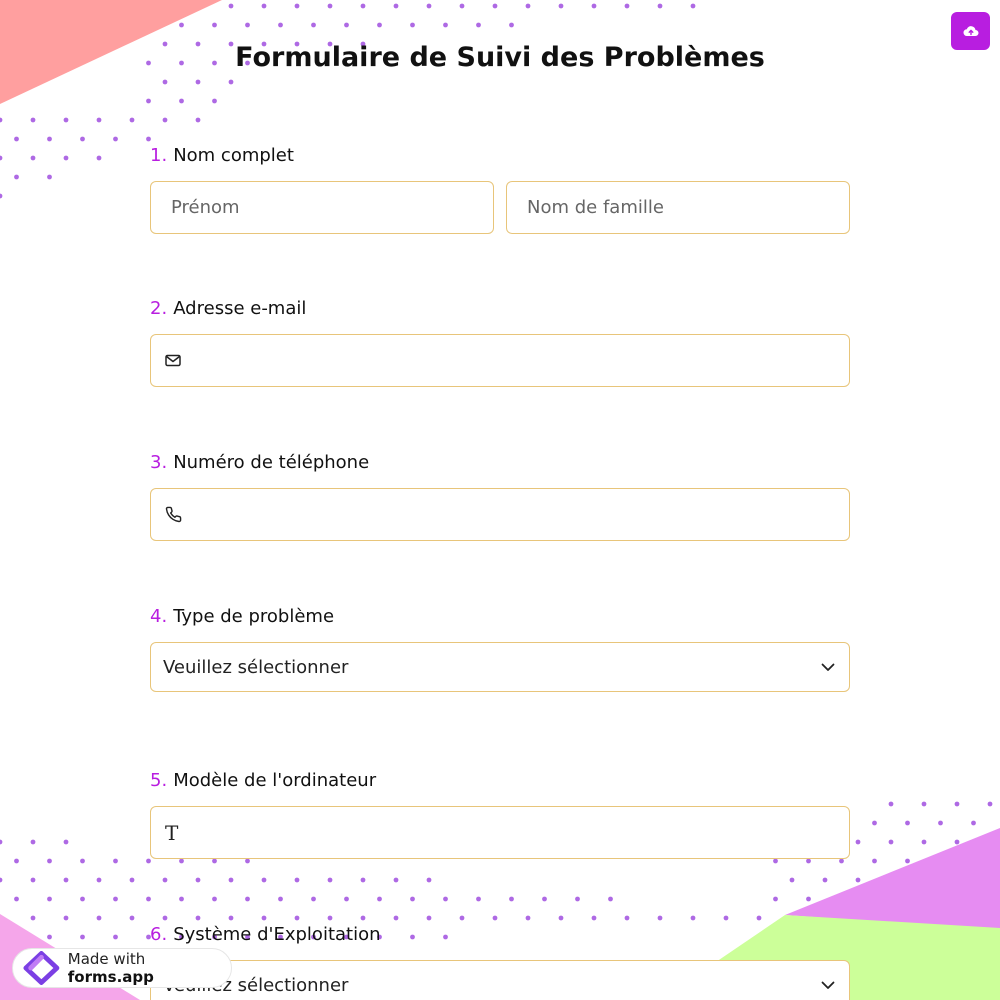  Describe the element at coordinates (240, 308) in the screenshot. I see `question-text: Adresse e-mail` at that location.